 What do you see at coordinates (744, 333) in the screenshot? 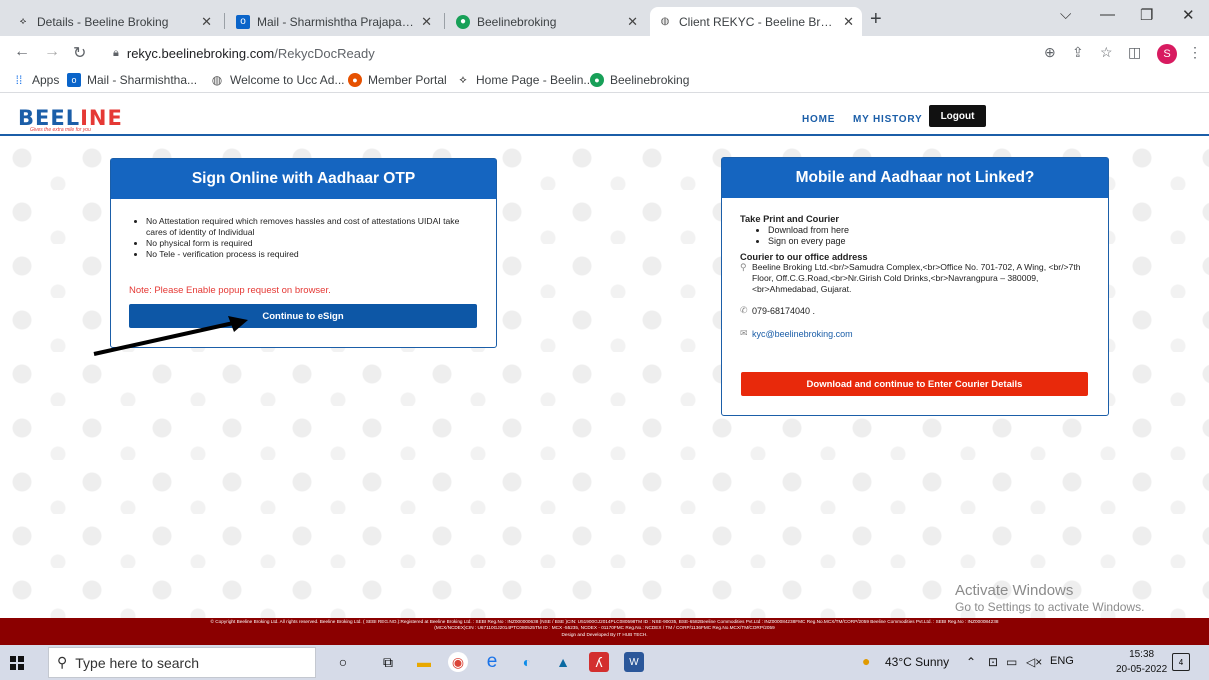
I see `envelope-icon: ✉` at bounding box center [744, 333].